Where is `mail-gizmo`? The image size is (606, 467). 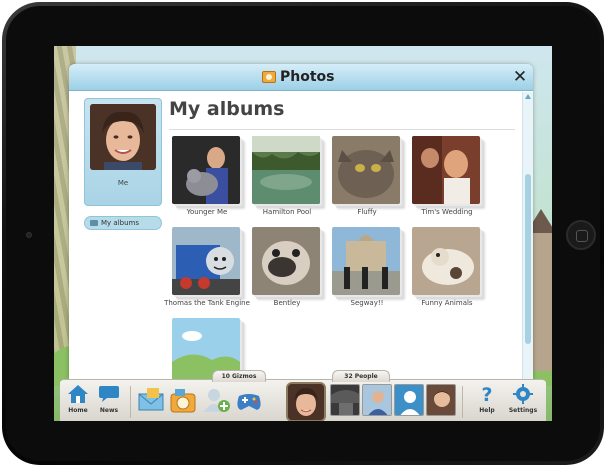 mail-gizmo is located at coordinates (151, 402).